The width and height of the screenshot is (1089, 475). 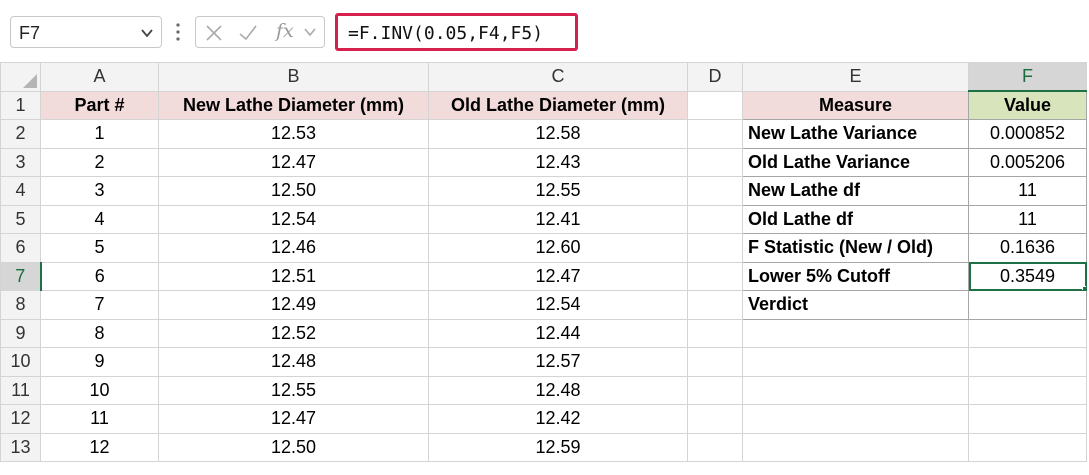 What do you see at coordinates (293, 305) in the screenshot?
I see `cell: 12.49` at bounding box center [293, 305].